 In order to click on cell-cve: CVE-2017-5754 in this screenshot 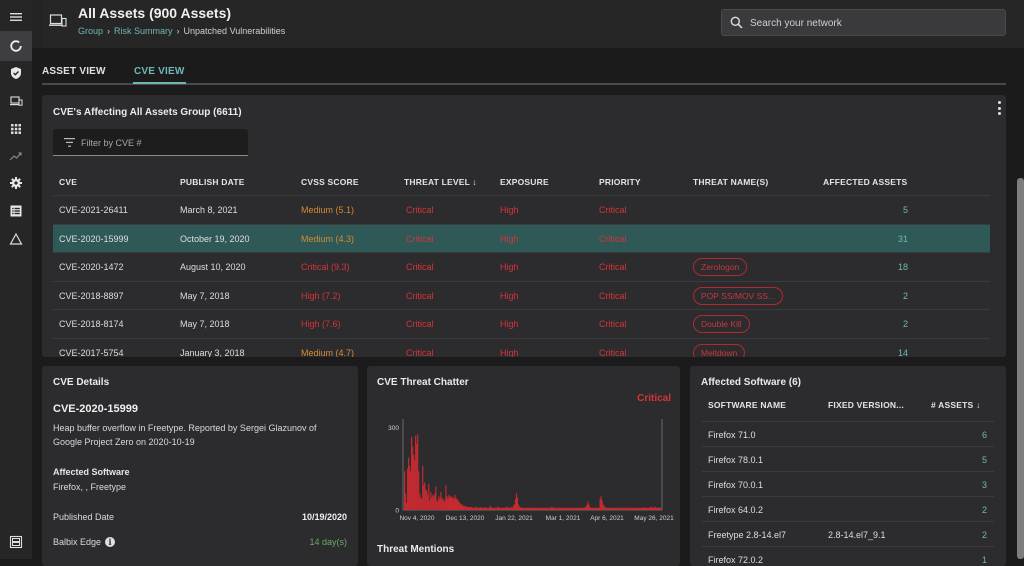, I will do `click(91, 352)`.